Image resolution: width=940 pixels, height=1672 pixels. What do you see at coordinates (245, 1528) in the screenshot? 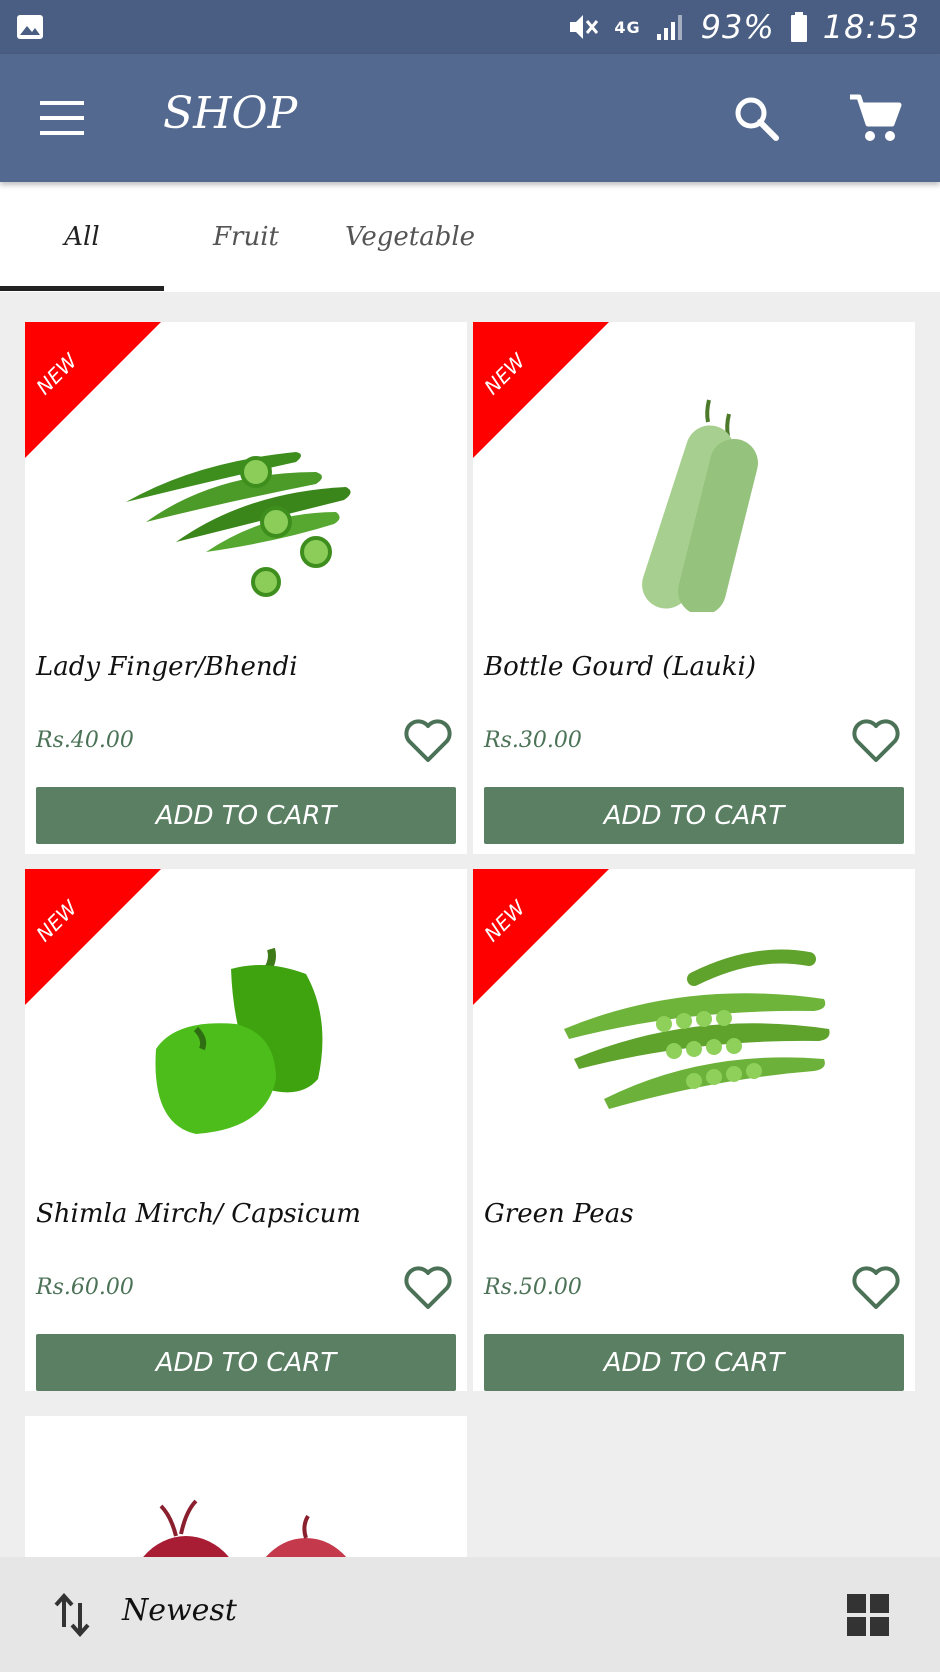
I see `onion-image` at bounding box center [245, 1528].